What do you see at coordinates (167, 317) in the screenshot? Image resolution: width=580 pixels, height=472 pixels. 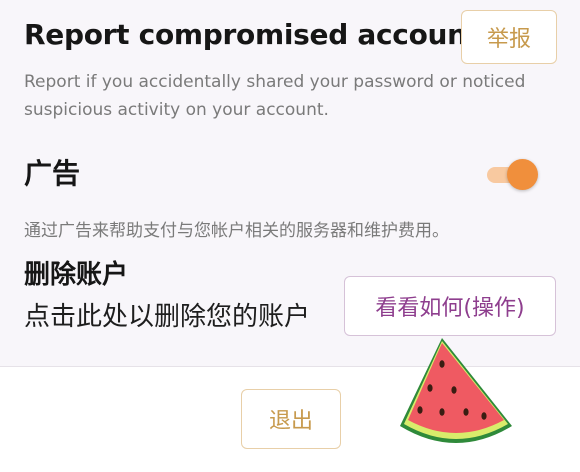 I see `delete-account-description: 点击此处以删除您的账户` at bounding box center [167, 317].